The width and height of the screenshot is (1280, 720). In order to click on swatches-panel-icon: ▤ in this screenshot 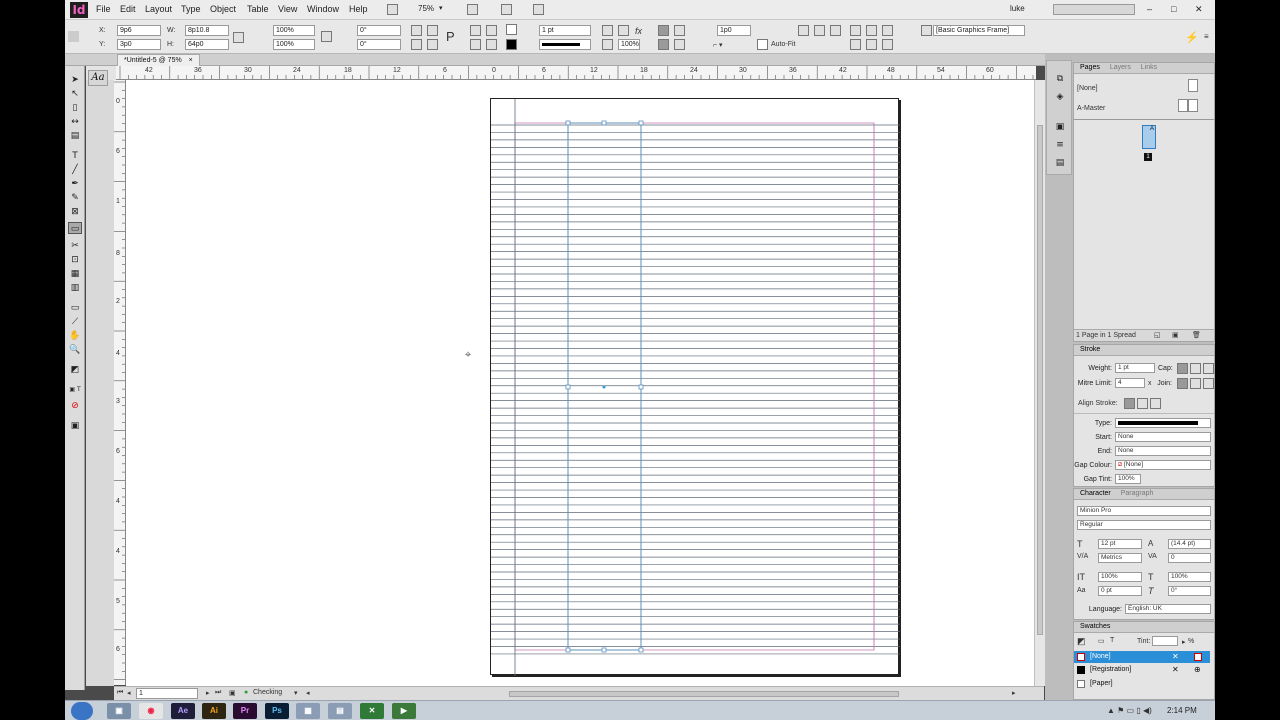, I will do `click(1060, 163)`.